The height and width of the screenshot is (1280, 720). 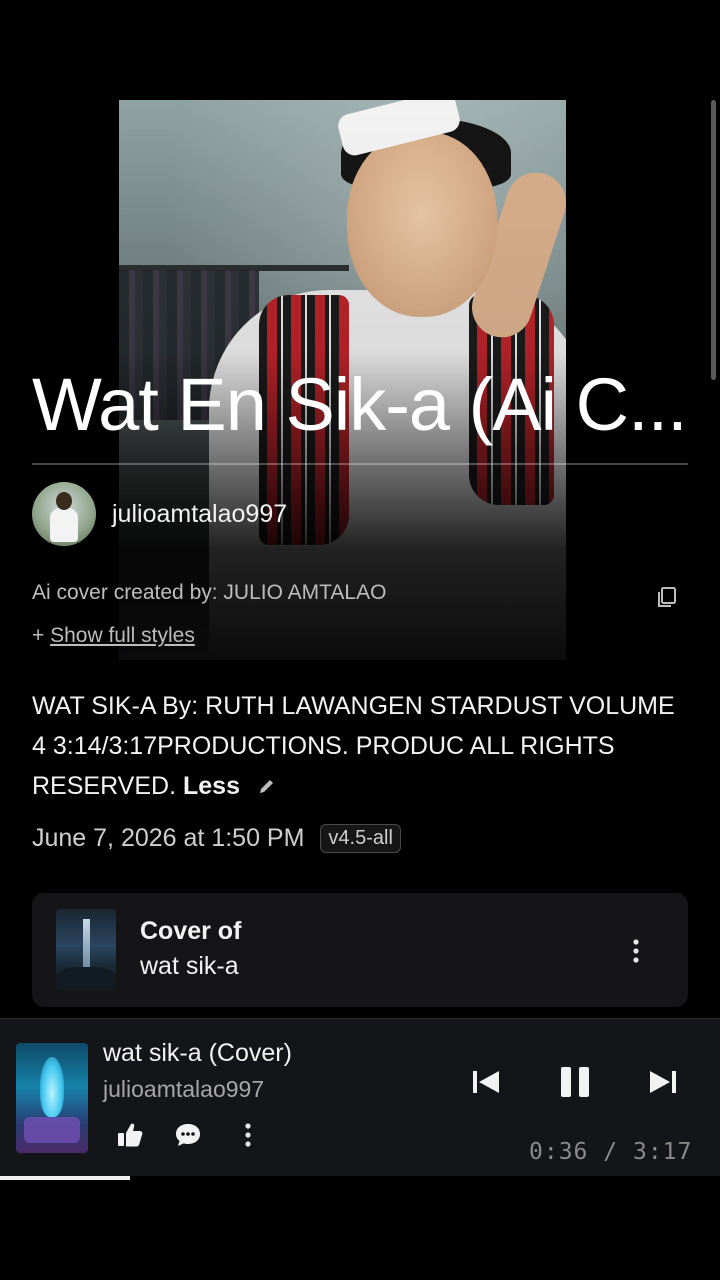 I want to click on cover-of-card: Cover of wat sik-a, so click(x=360, y=950).